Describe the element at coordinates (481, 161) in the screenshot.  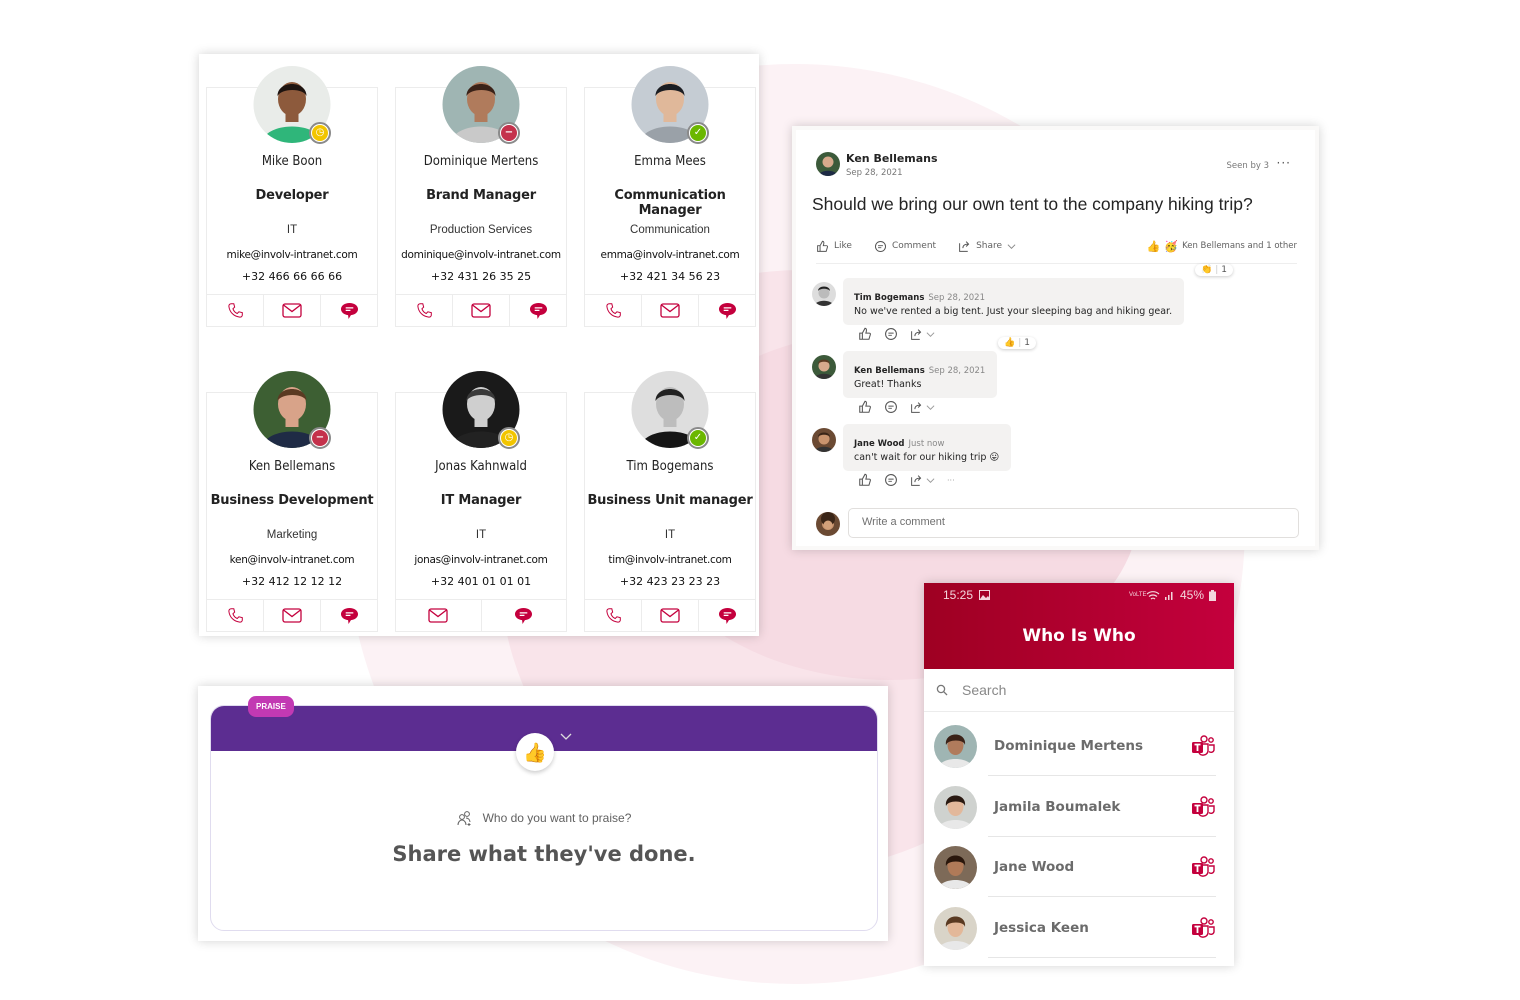
I see `person-name: Dominique Mertens` at that location.